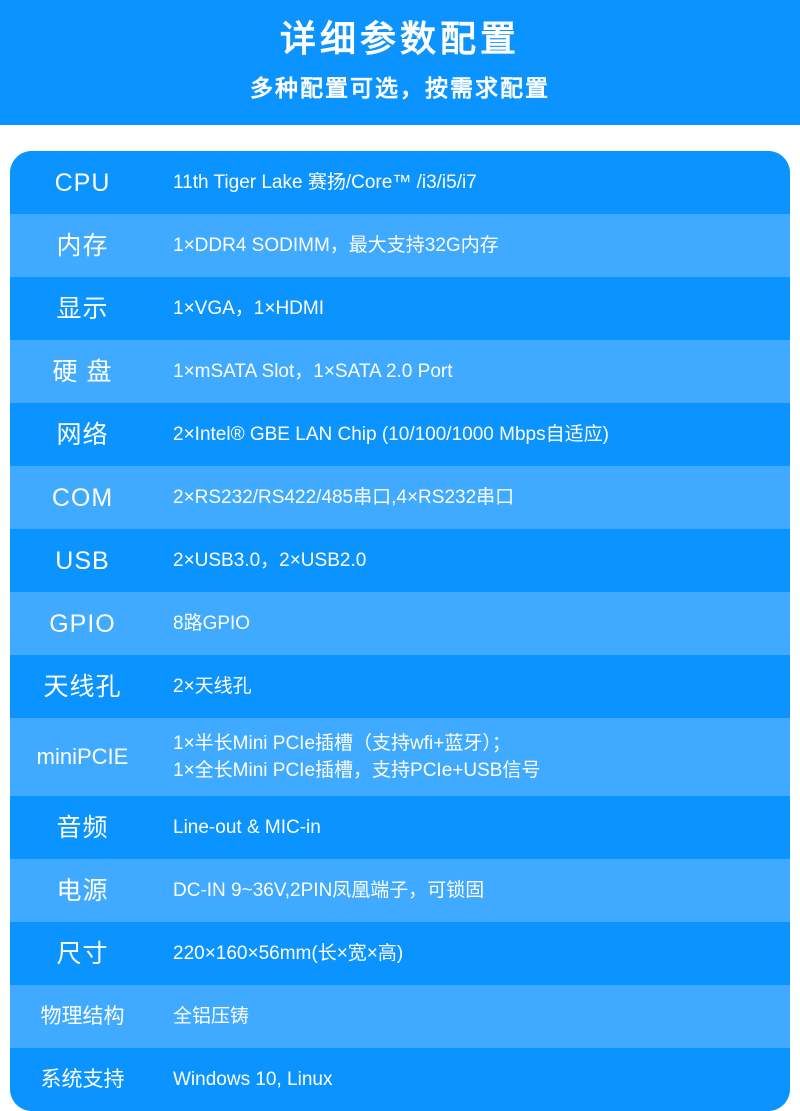 The height and width of the screenshot is (1111, 800). I want to click on spec-label: GPIO, so click(82, 623).